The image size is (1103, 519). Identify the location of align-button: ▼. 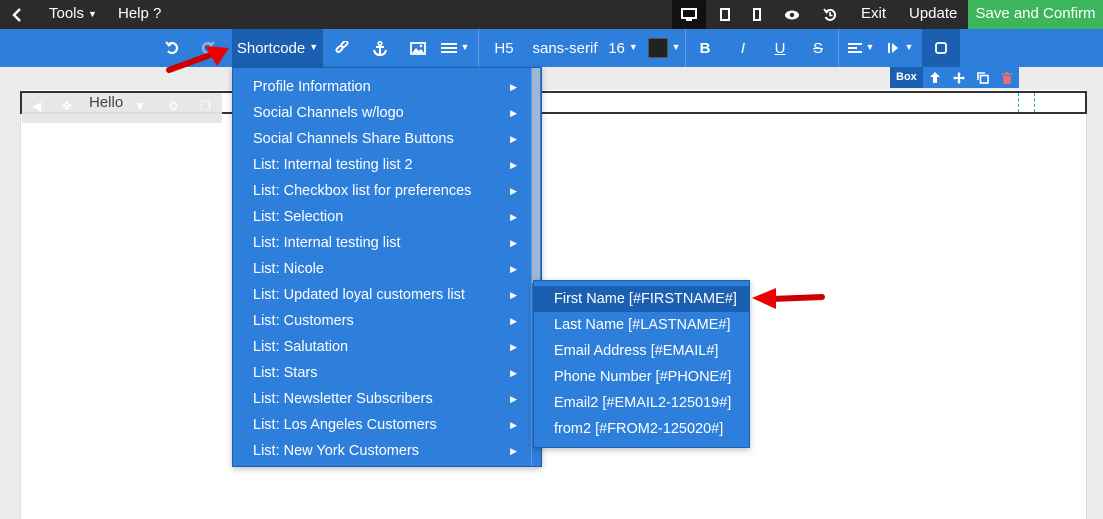
(861, 48).